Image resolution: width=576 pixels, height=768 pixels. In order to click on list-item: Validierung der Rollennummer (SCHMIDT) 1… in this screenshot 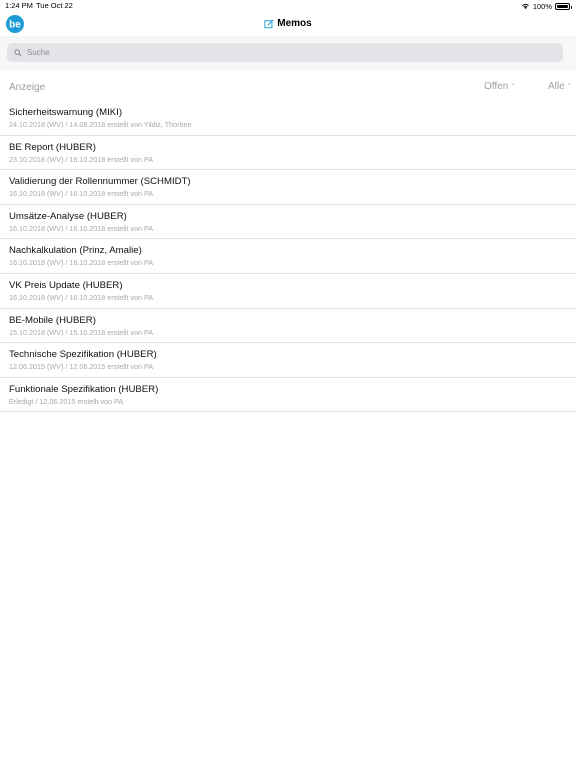, I will do `click(288, 187)`.